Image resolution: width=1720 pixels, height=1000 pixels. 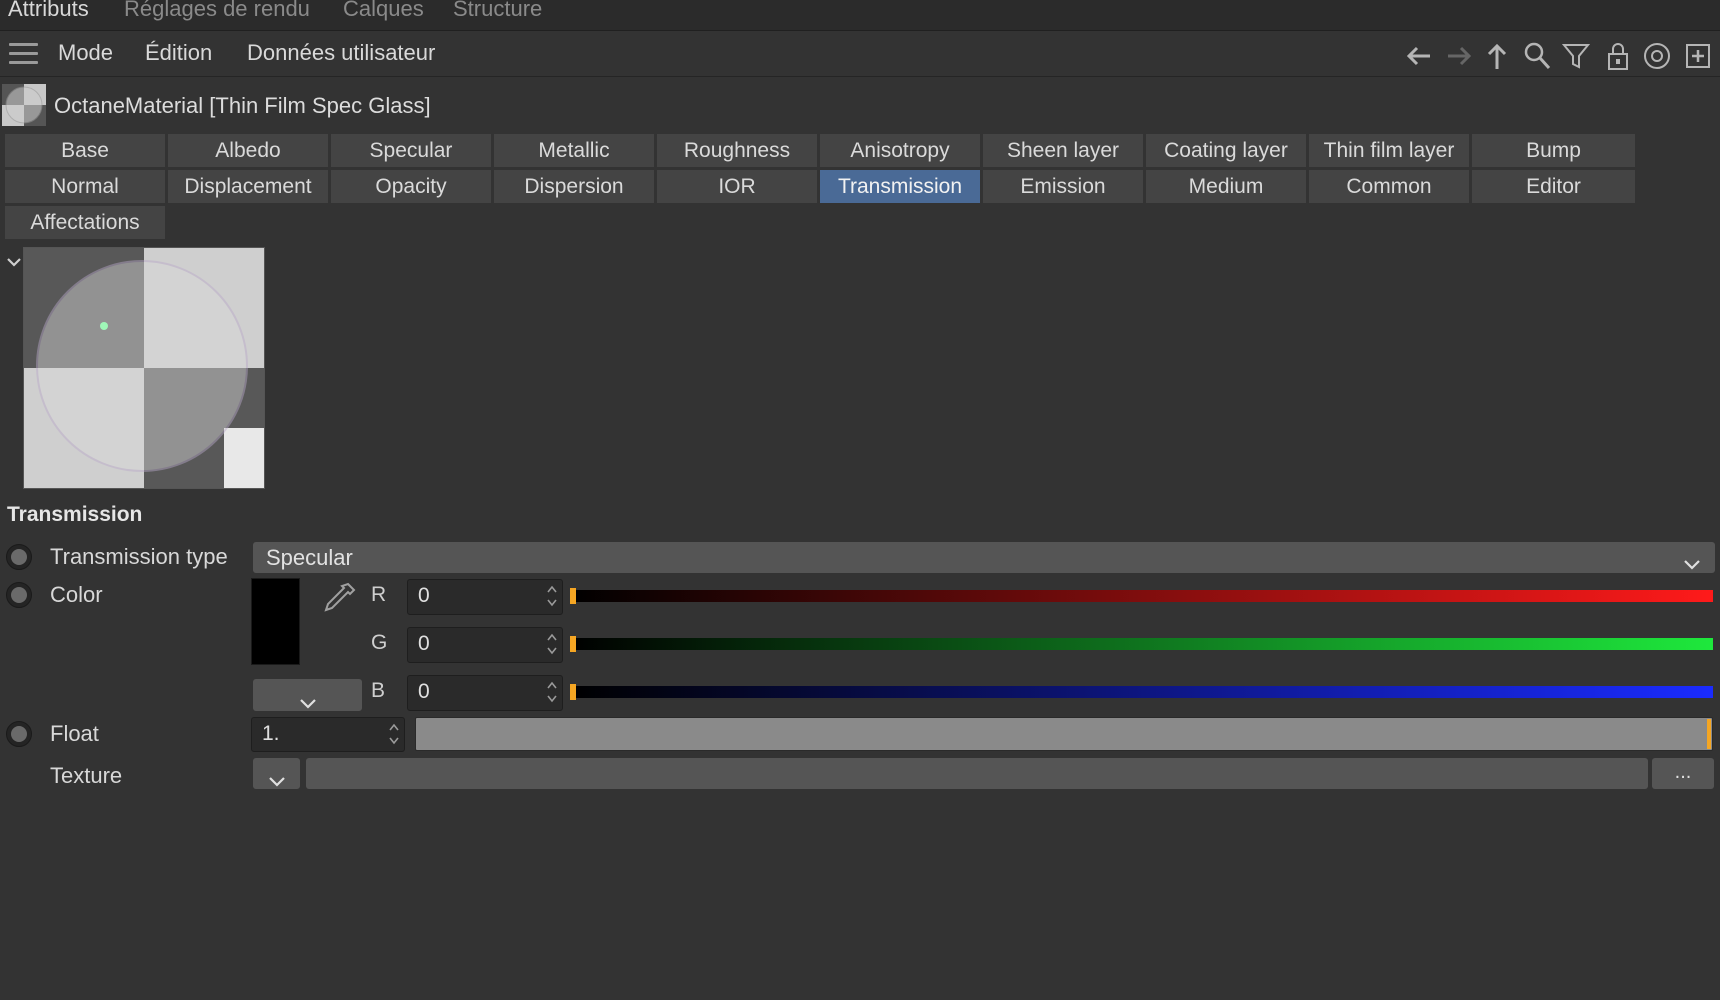 I want to click on float-label: Float, so click(x=74, y=733).